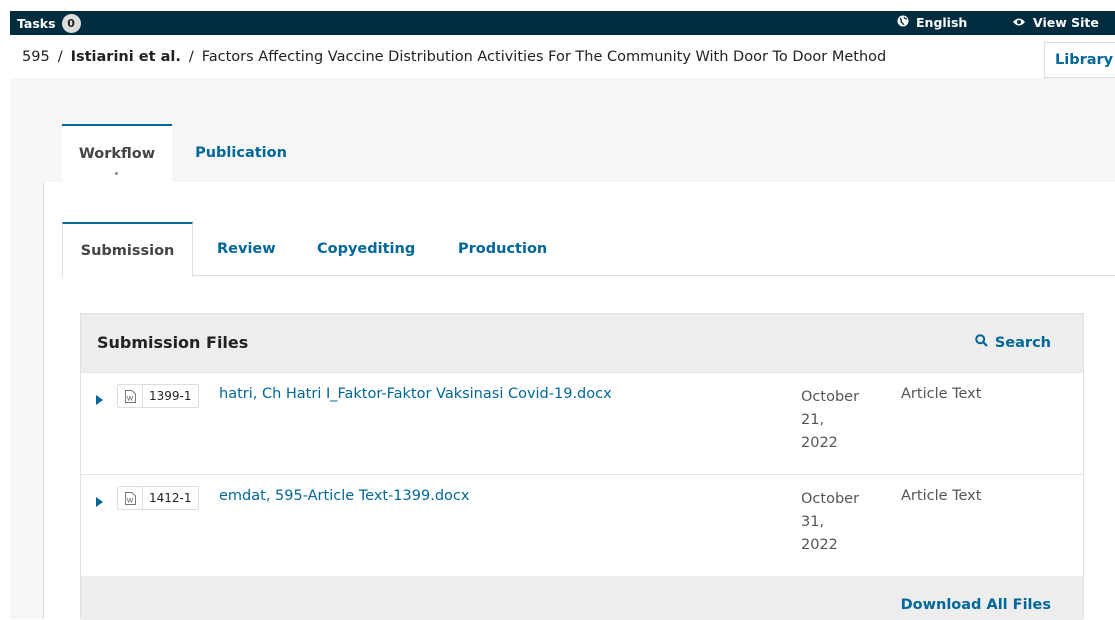  I want to click on tab-production-label: Production, so click(503, 249).